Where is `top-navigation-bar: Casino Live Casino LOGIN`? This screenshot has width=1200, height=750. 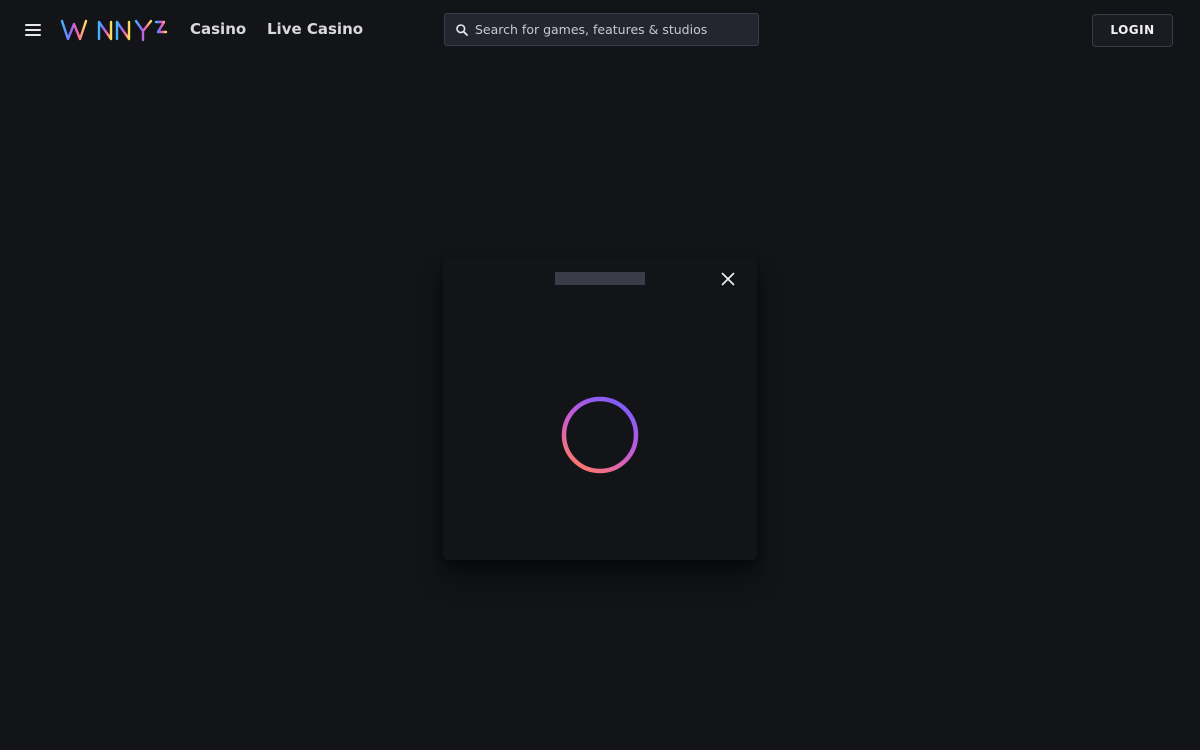 top-navigation-bar: Casino Live Casino LOGIN is located at coordinates (600, 30).